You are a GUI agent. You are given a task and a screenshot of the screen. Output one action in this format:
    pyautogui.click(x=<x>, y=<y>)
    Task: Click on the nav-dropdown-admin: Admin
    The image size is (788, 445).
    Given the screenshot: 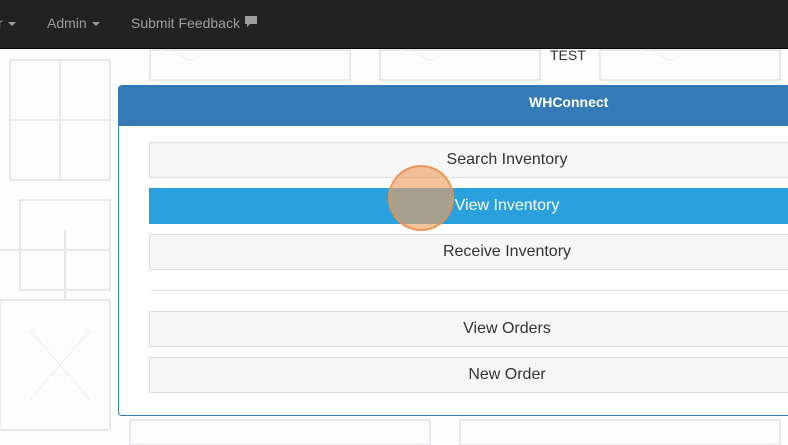 What is the action you would take?
    pyautogui.click(x=73, y=23)
    